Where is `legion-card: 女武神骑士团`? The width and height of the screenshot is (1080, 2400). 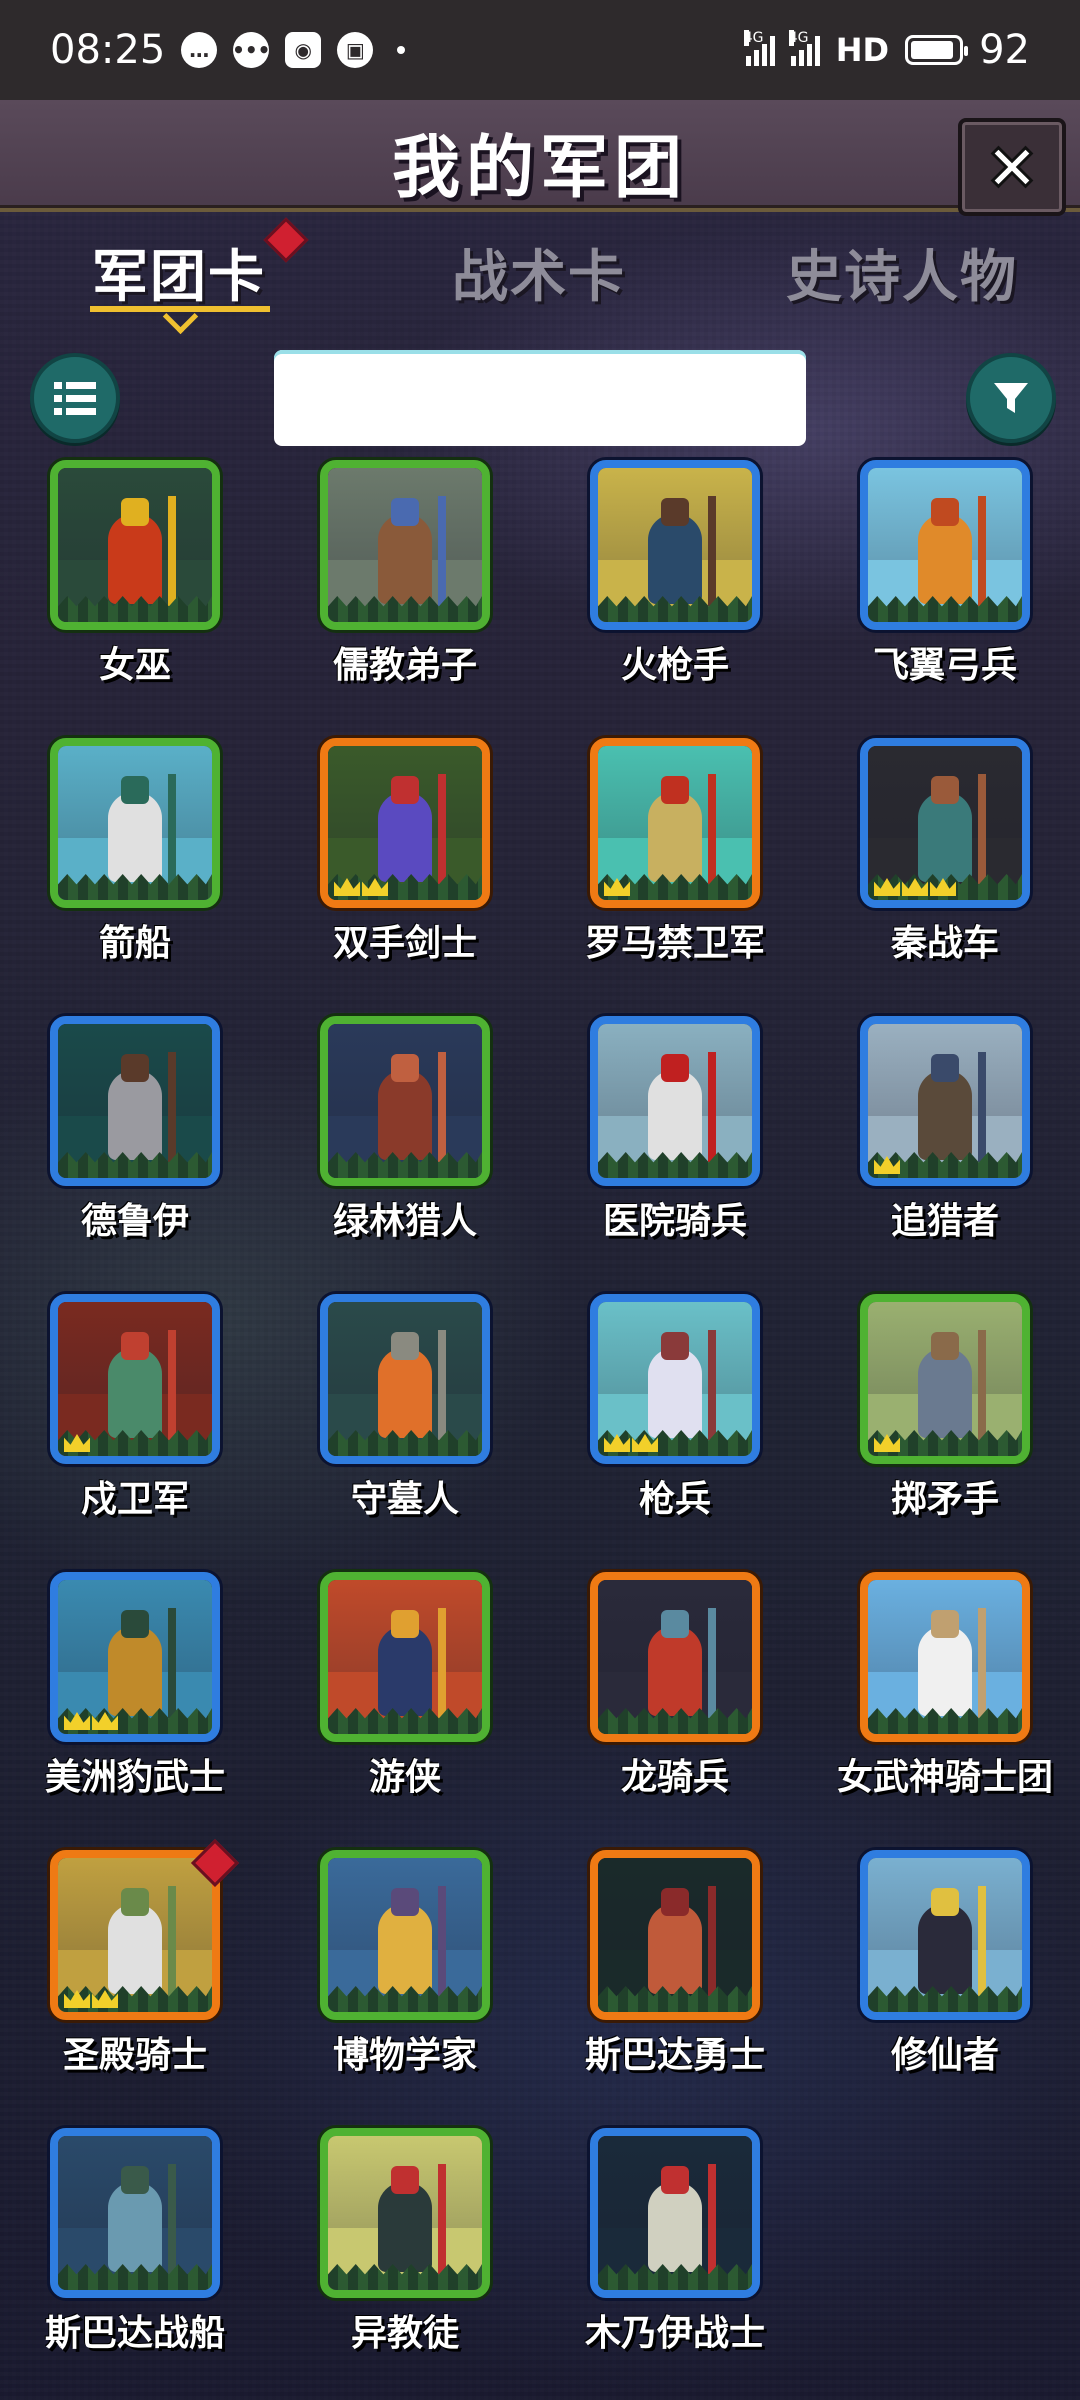
legion-card: 女武神骑士团 is located at coordinates (945, 1707).